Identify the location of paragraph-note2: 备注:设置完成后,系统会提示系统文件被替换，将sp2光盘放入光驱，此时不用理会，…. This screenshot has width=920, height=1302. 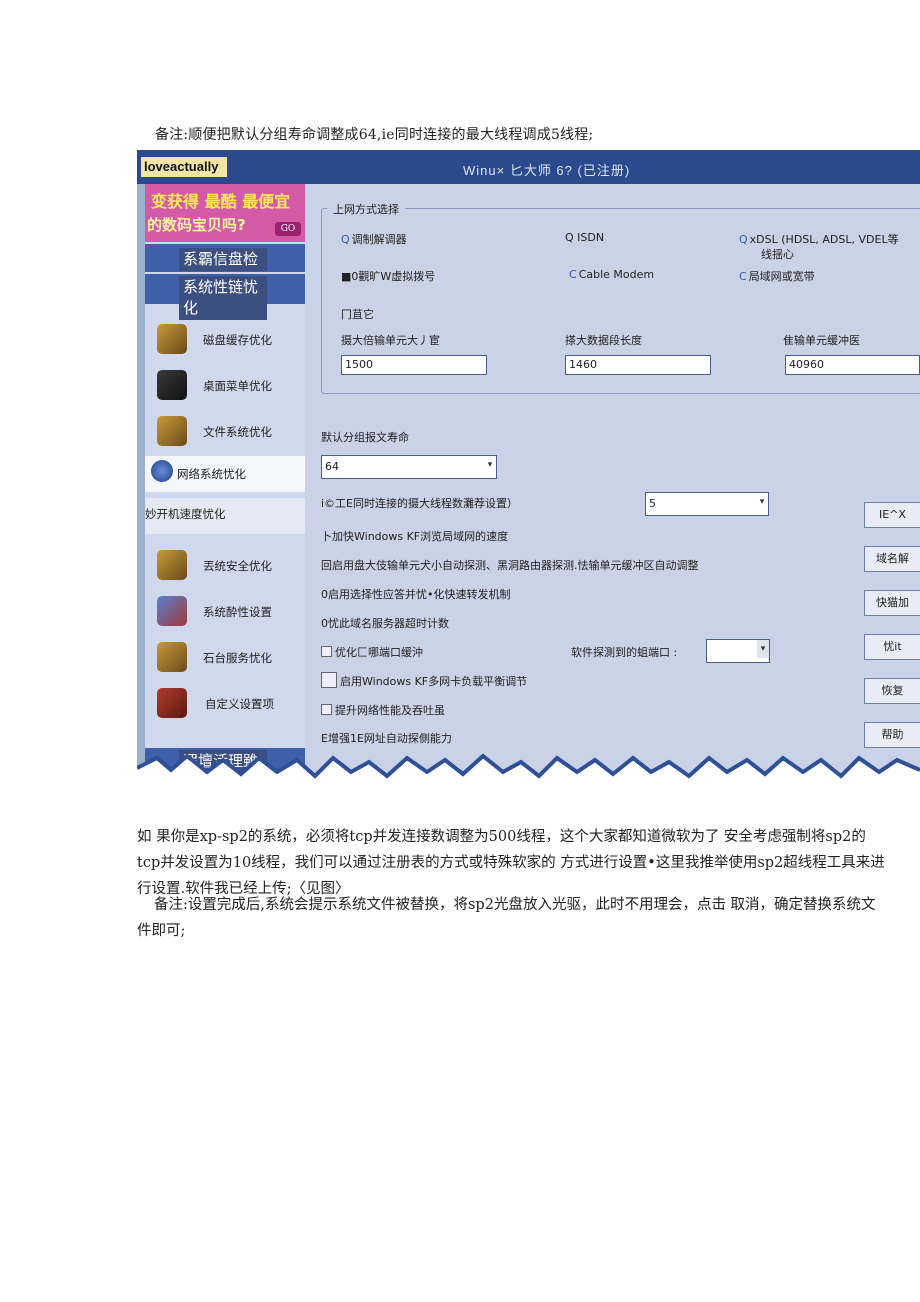
(506, 918).